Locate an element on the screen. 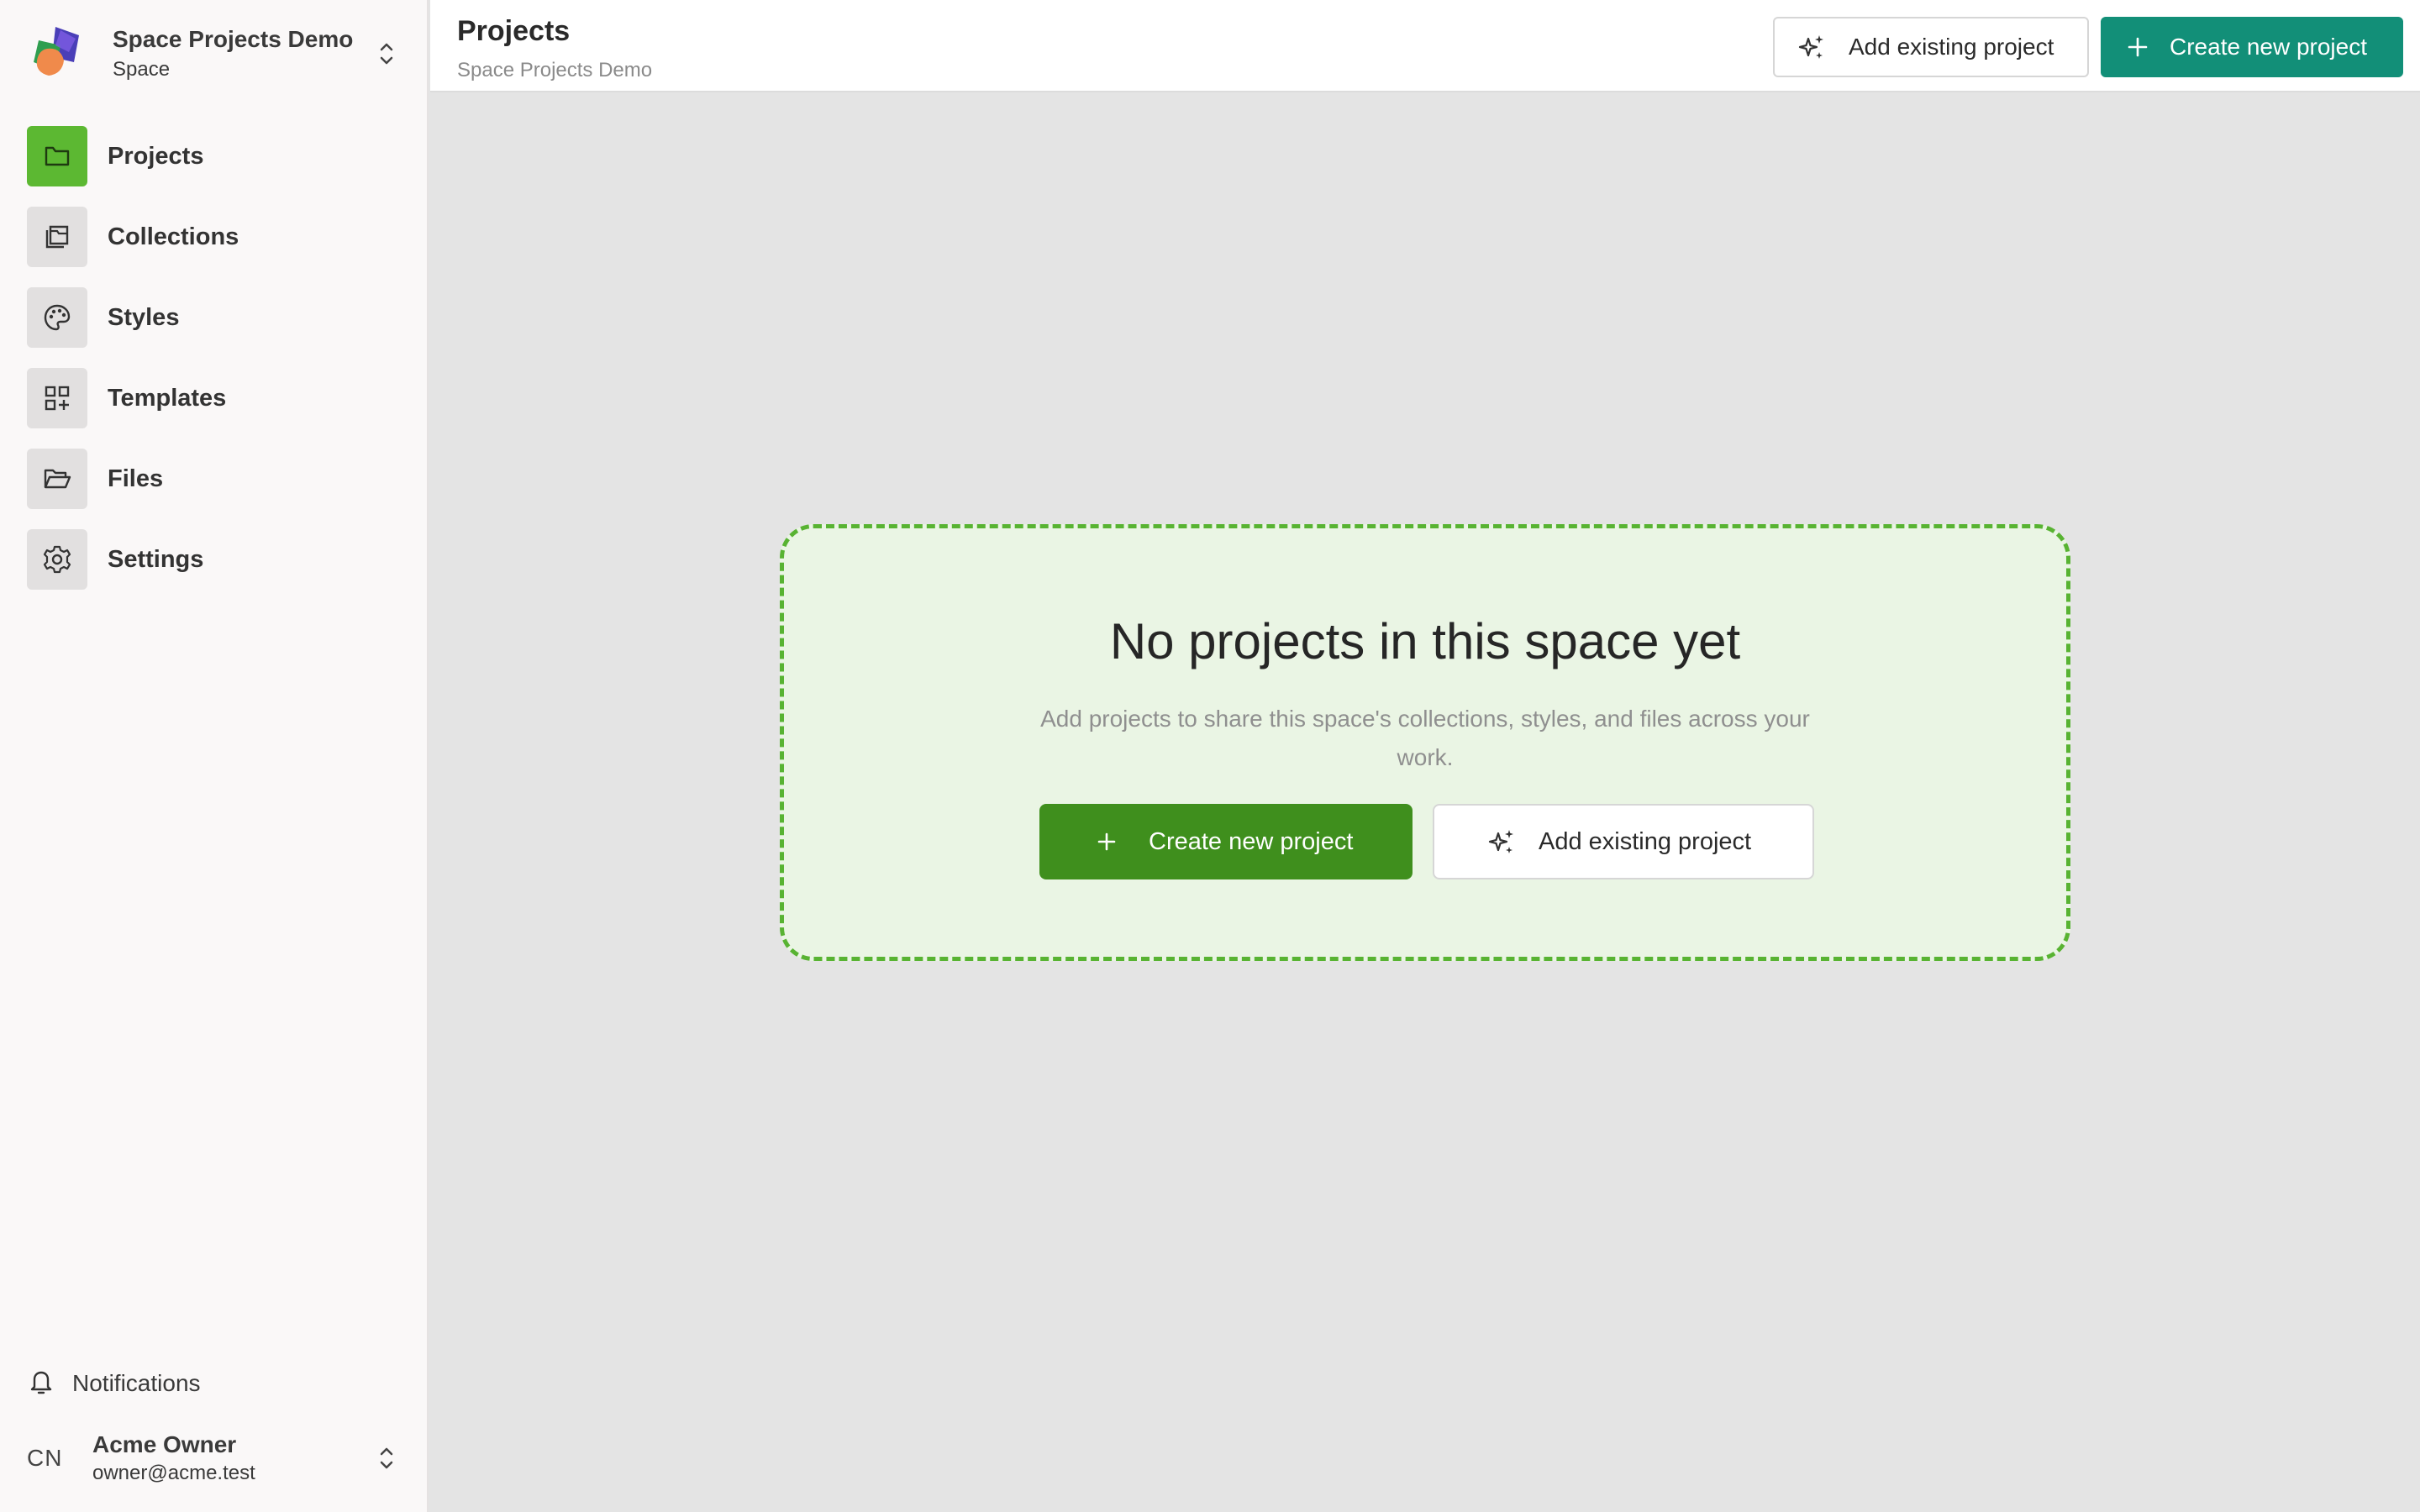 The image size is (2420, 1512). sidebar-item-label: Settings is located at coordinates (156, 559).